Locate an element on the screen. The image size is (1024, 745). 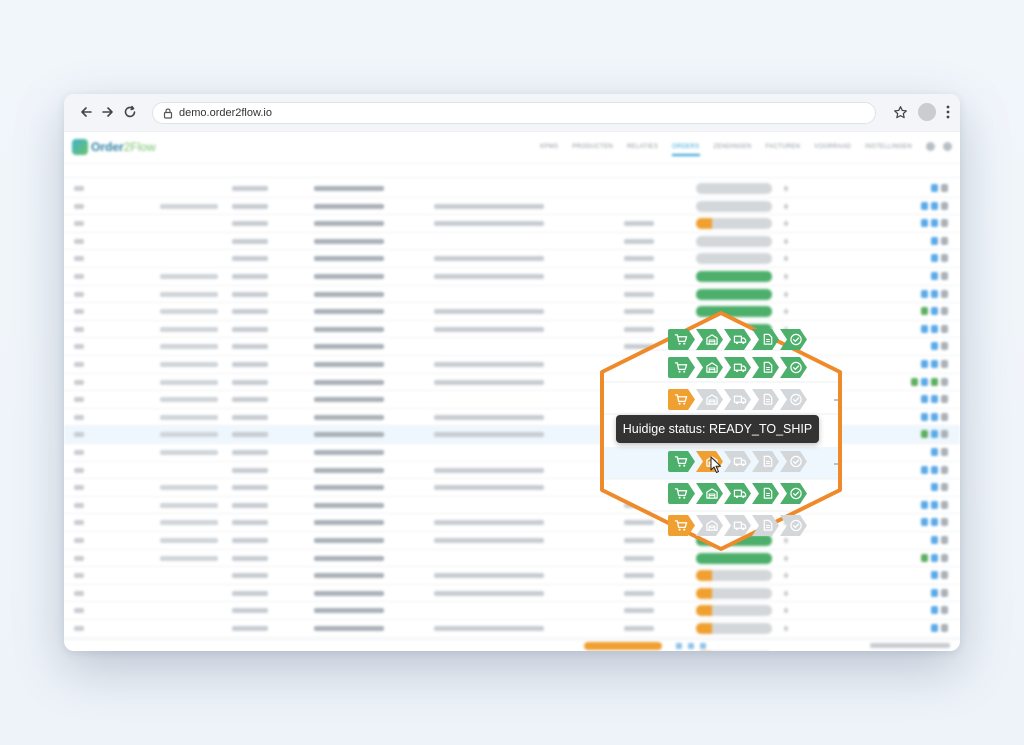
address-bar: demo.order2flow.io is located at coordinates (514, 113).